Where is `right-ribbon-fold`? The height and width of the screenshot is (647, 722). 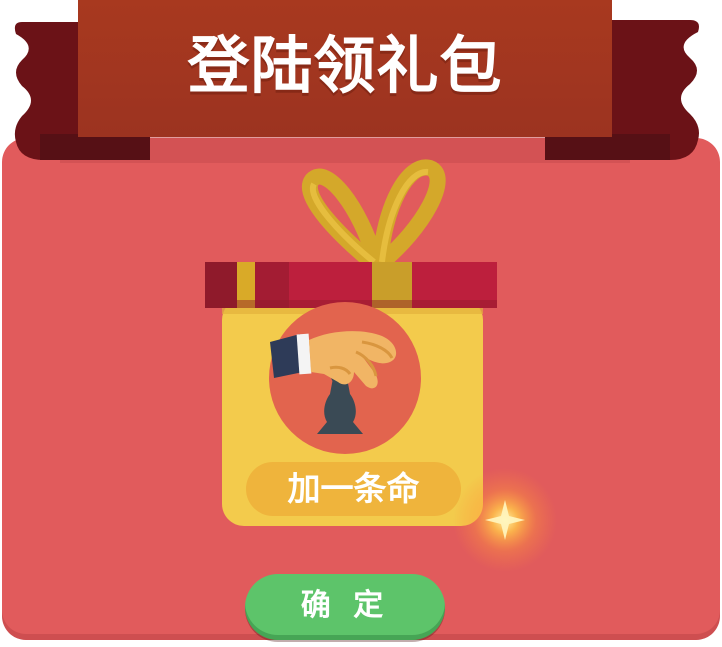 right-ribbon-fold is located at coordinates (607, 147).